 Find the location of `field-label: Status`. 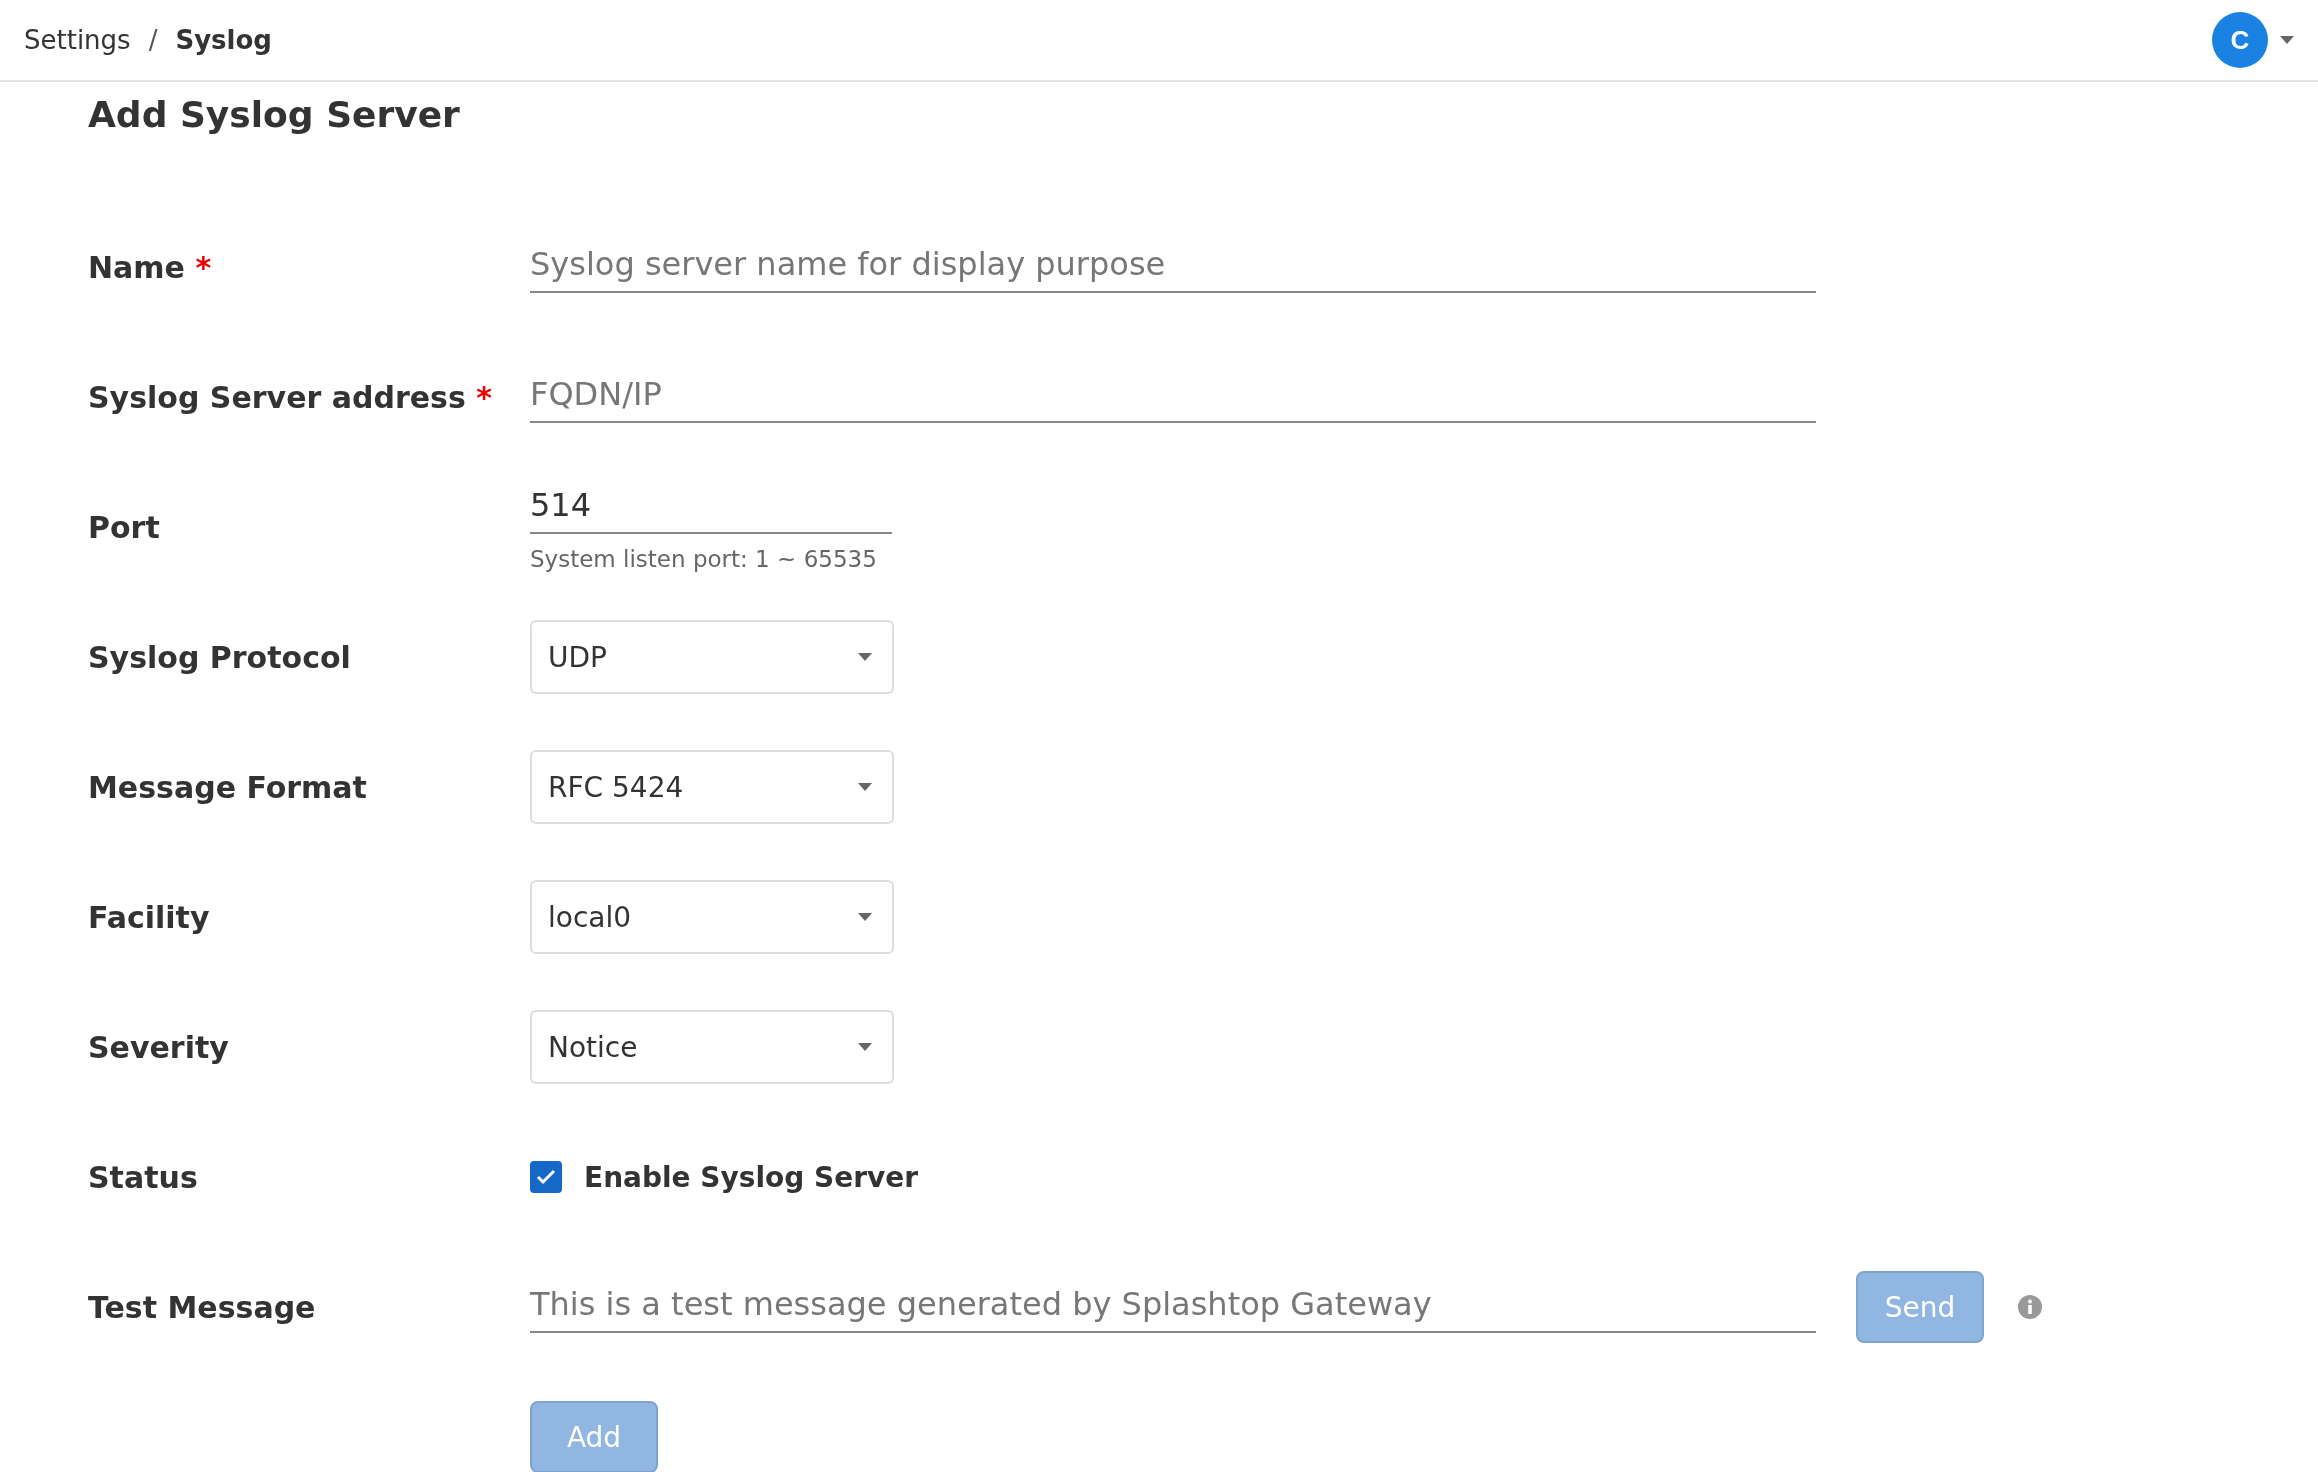

field-label: Status is located at coordinates (143, 1177).